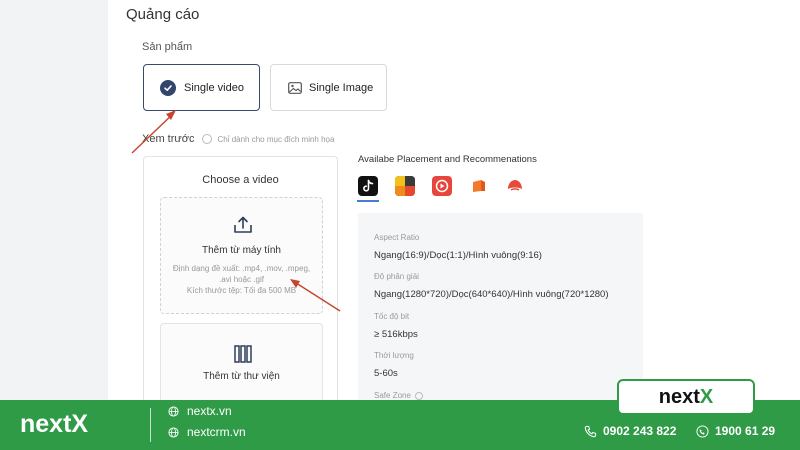 Image resolution: width=800 pixels, height=450 pixels. Describe the element at coordinates (702, 431) in the screenshot. I see `hotline-icon` at that location.